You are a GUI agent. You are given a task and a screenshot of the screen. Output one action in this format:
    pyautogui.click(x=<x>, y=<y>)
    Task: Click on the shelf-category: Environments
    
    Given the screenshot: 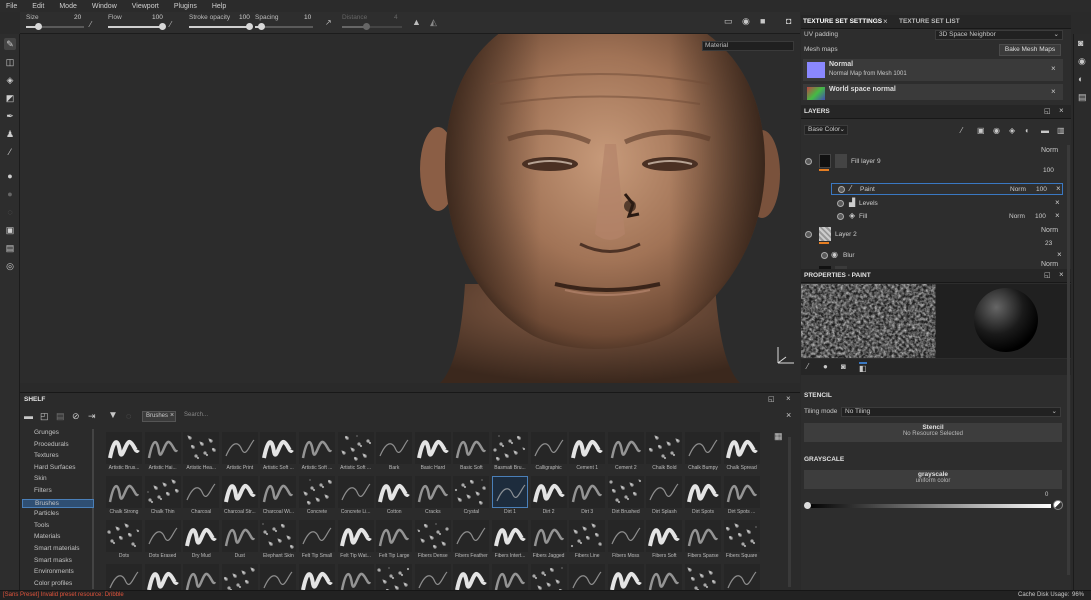 What is the action you would take?
    pyautogui.click(x=54, y=571)
    